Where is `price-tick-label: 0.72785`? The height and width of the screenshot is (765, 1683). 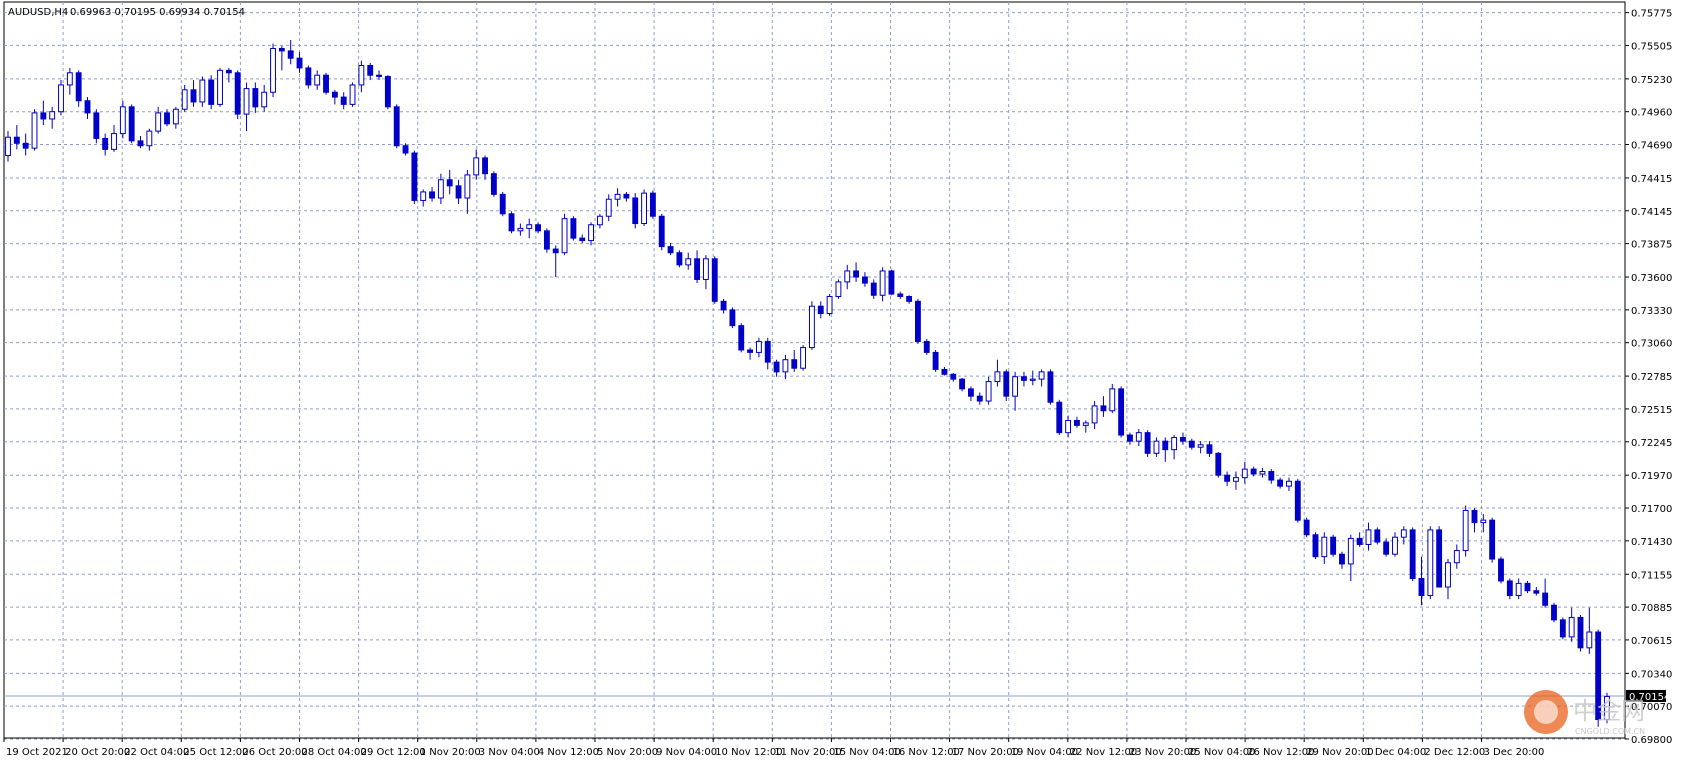
price-tick-label: 0.72785 is located at coordinates (1651, 377).